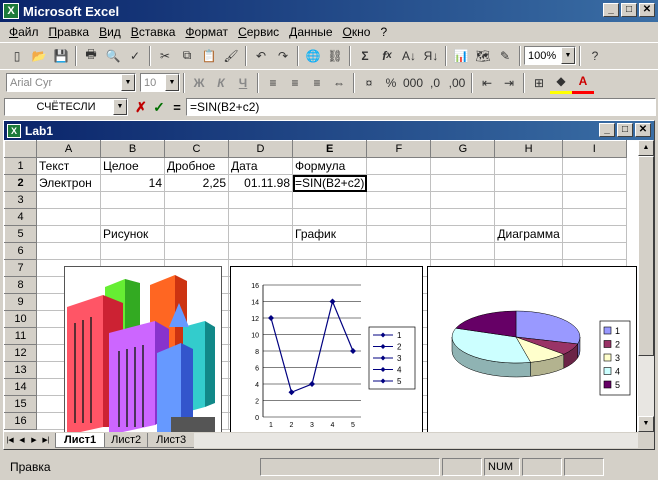  I want to click on merge-center-icon: ⇔, so click(339, 83).